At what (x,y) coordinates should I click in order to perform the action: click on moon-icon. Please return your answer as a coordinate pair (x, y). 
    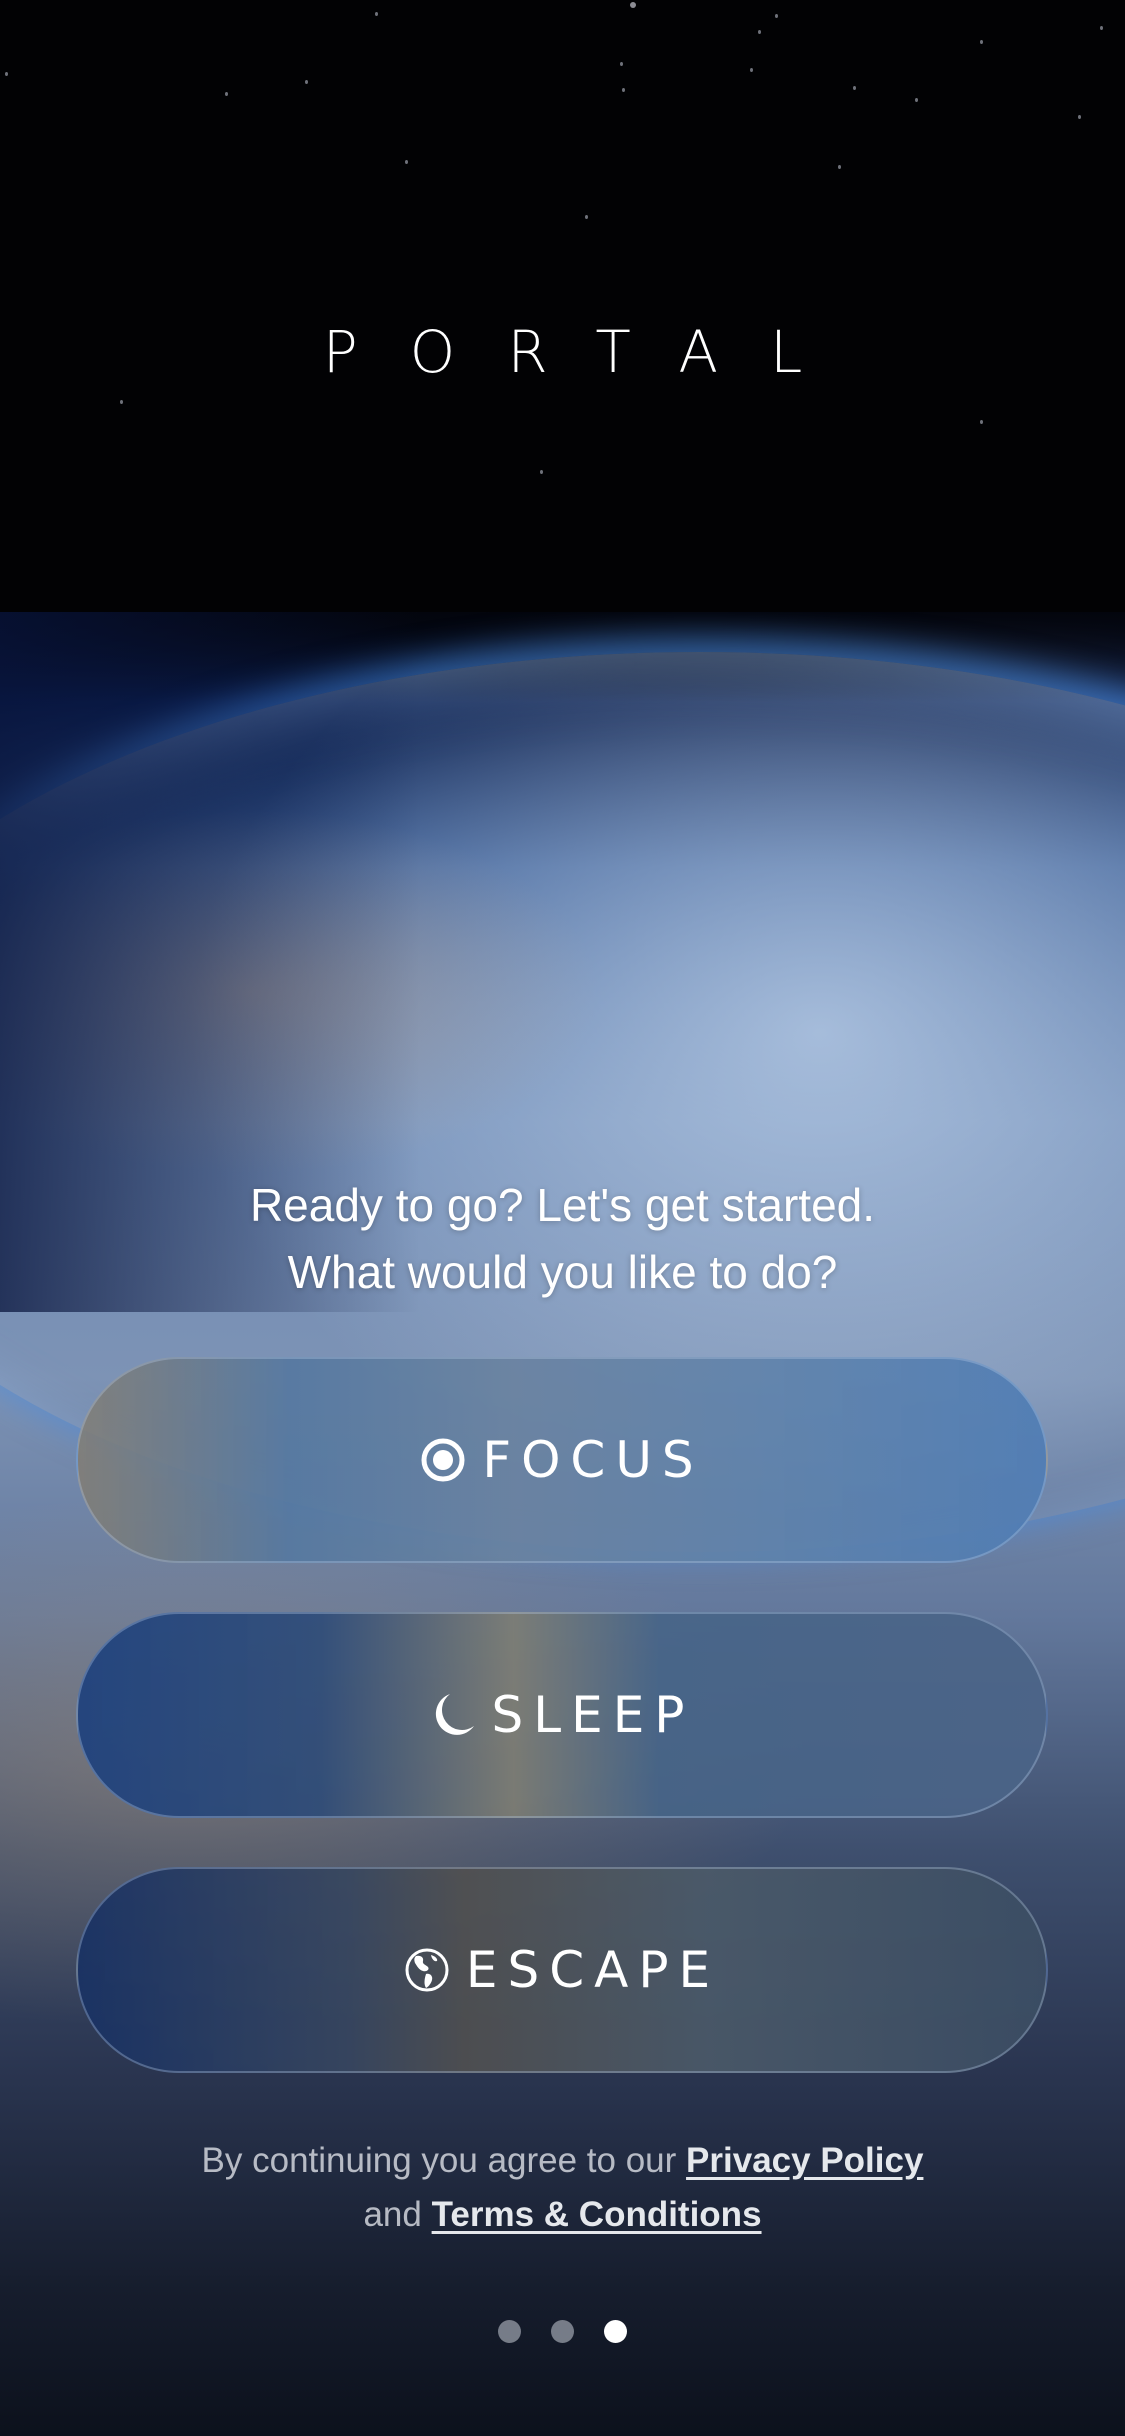
    Looking at the image, I should click on (453, 1715).